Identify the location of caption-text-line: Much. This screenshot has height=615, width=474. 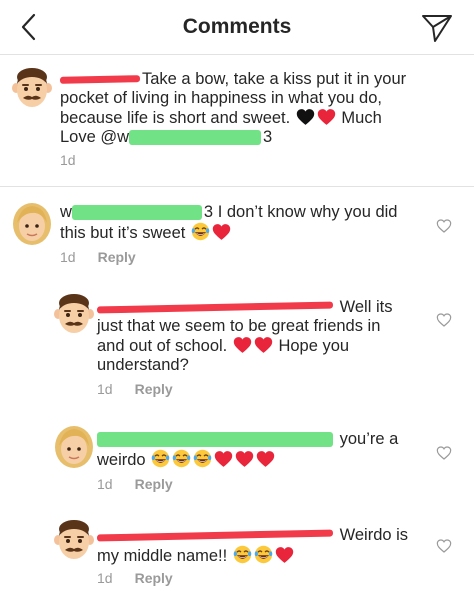
(361, 118).